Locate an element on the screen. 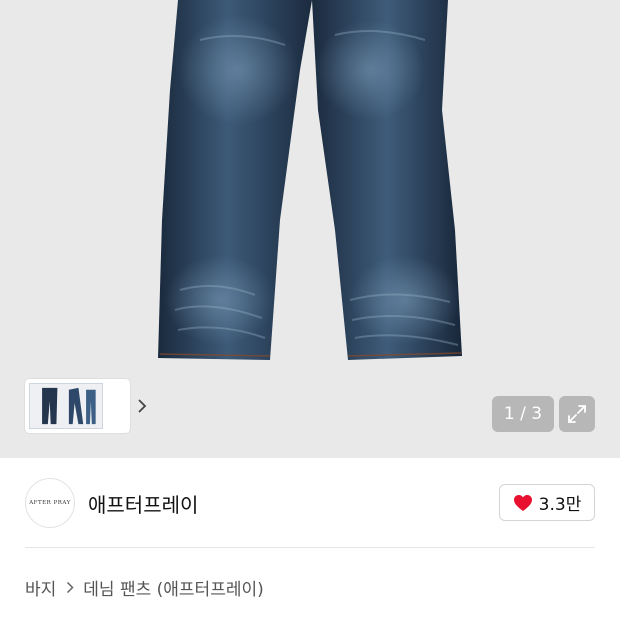  expand-button is located at coordinates (577, 414).